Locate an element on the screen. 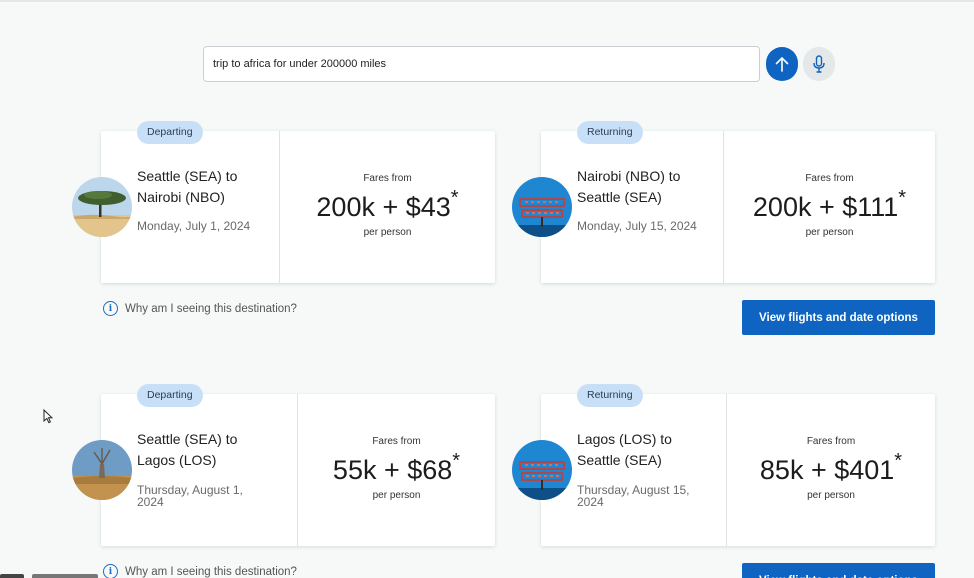 The height and width of the screenshot is (578, 974). fare-price: 200k + $111* is located at coordinates (829, 205).